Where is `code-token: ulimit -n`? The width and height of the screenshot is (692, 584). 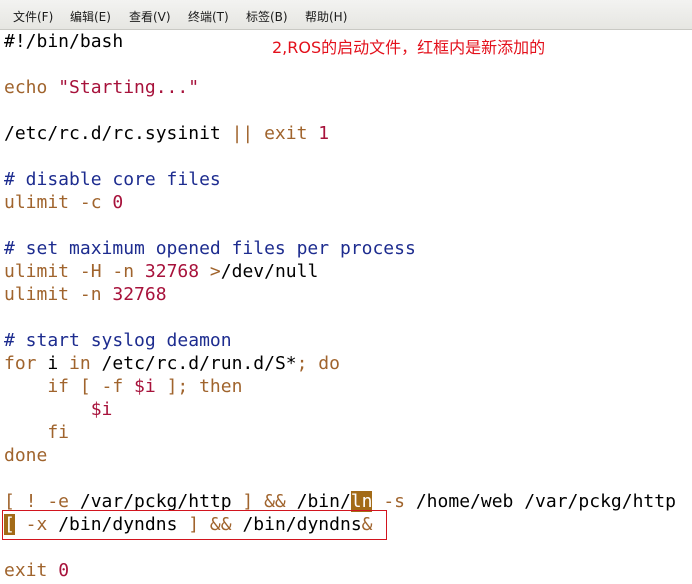 code-token: ulimit -n is located at coordinates (58, 294).